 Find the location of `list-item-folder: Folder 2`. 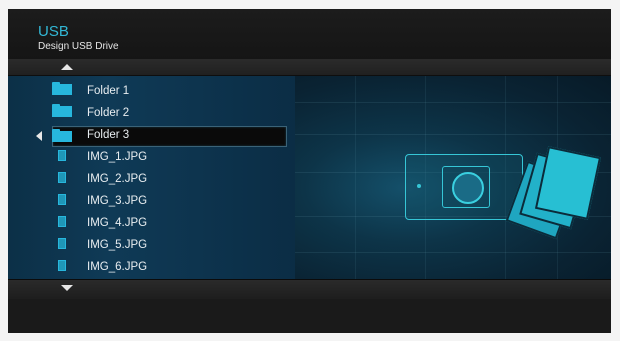

list-item-folder: Folder 2 is located at coordinates (172, 114).